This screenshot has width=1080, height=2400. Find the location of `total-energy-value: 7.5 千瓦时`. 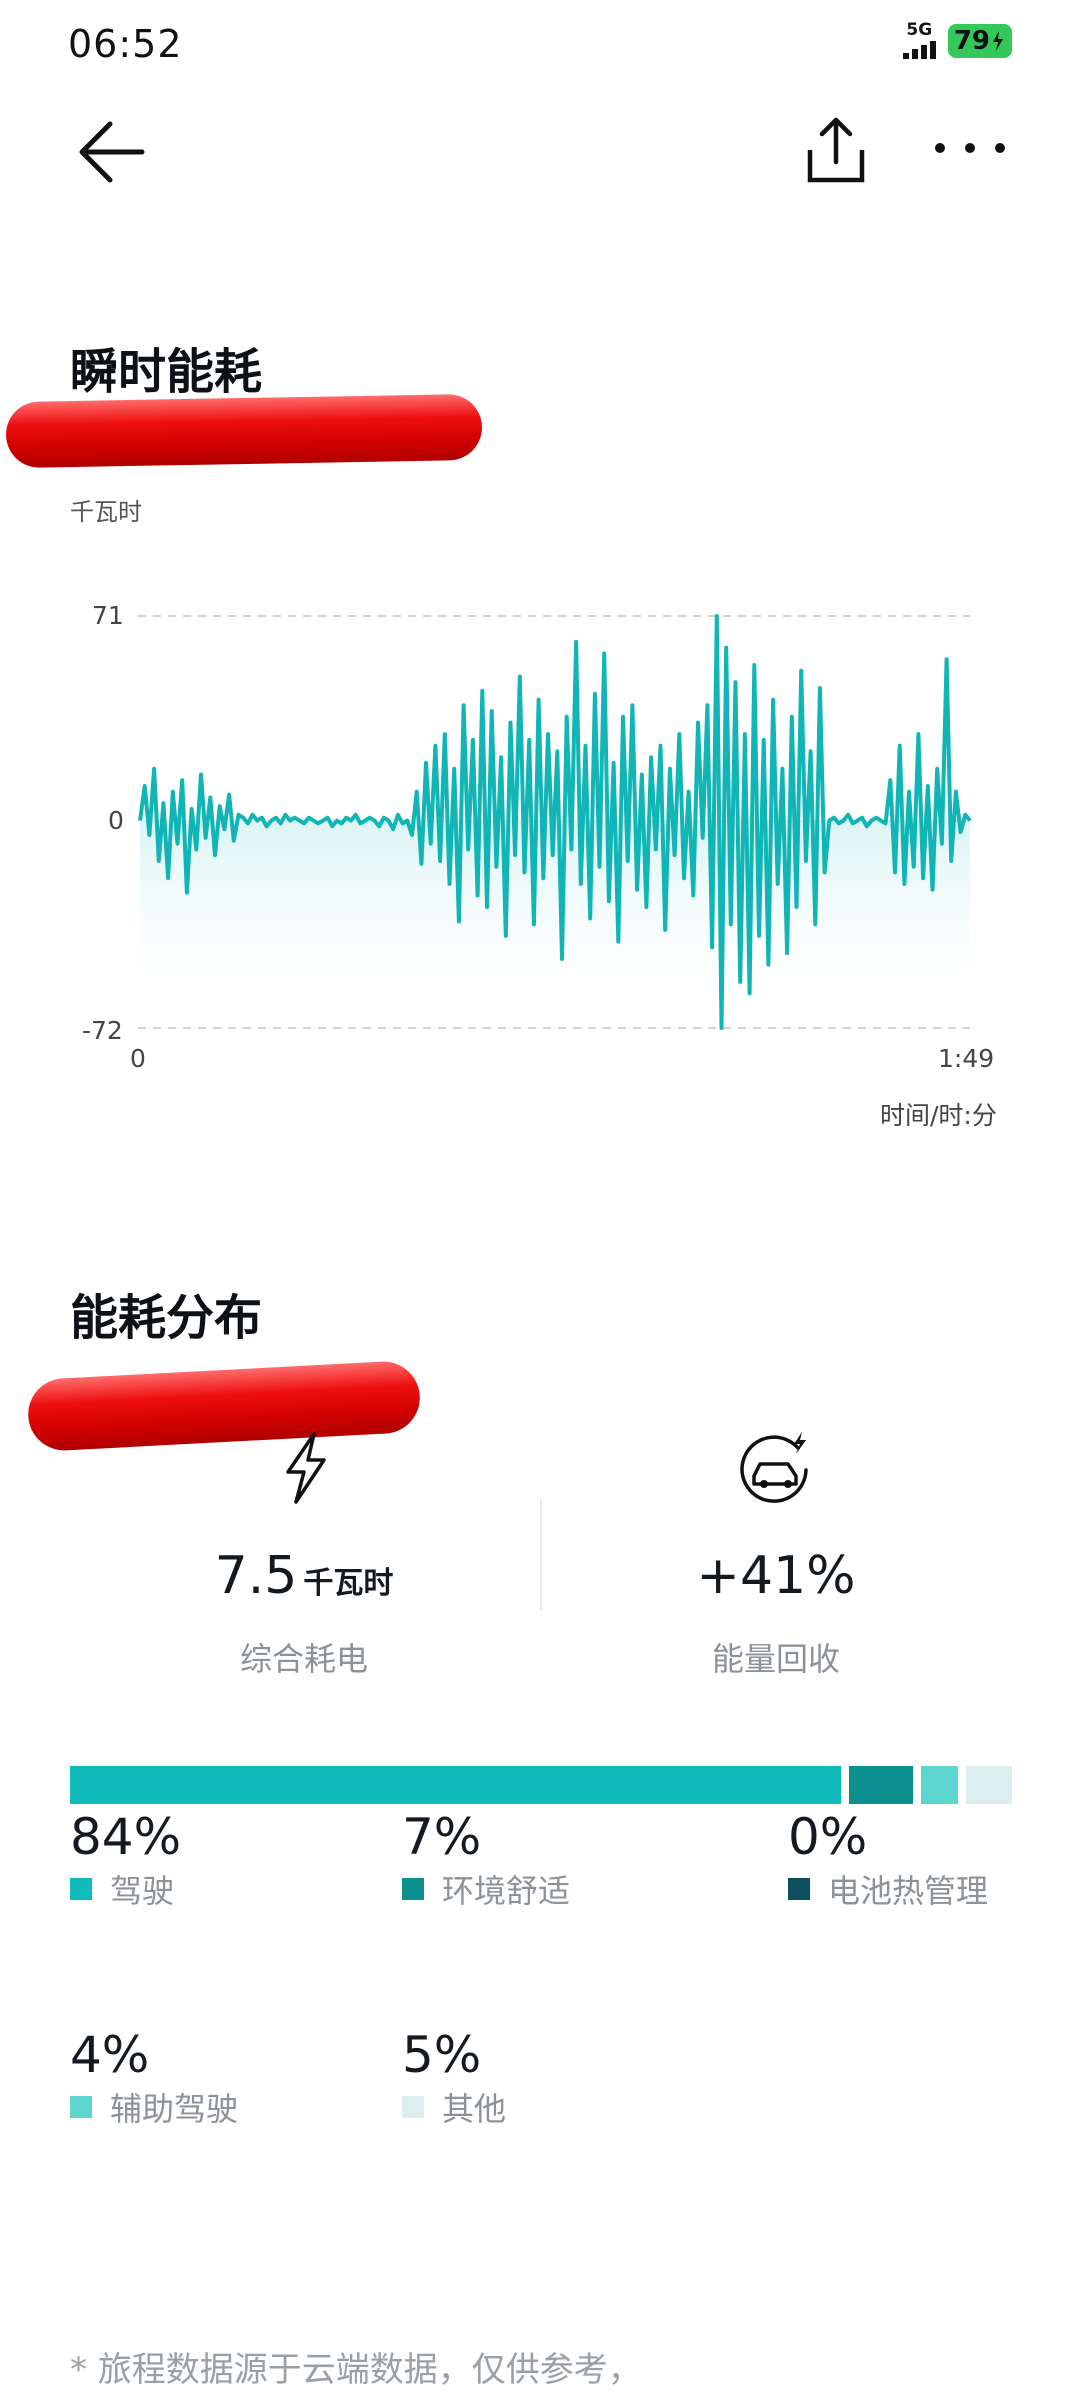

total-energy-value: 7.5 千瓦时 is located at coordinates (304, 1576).